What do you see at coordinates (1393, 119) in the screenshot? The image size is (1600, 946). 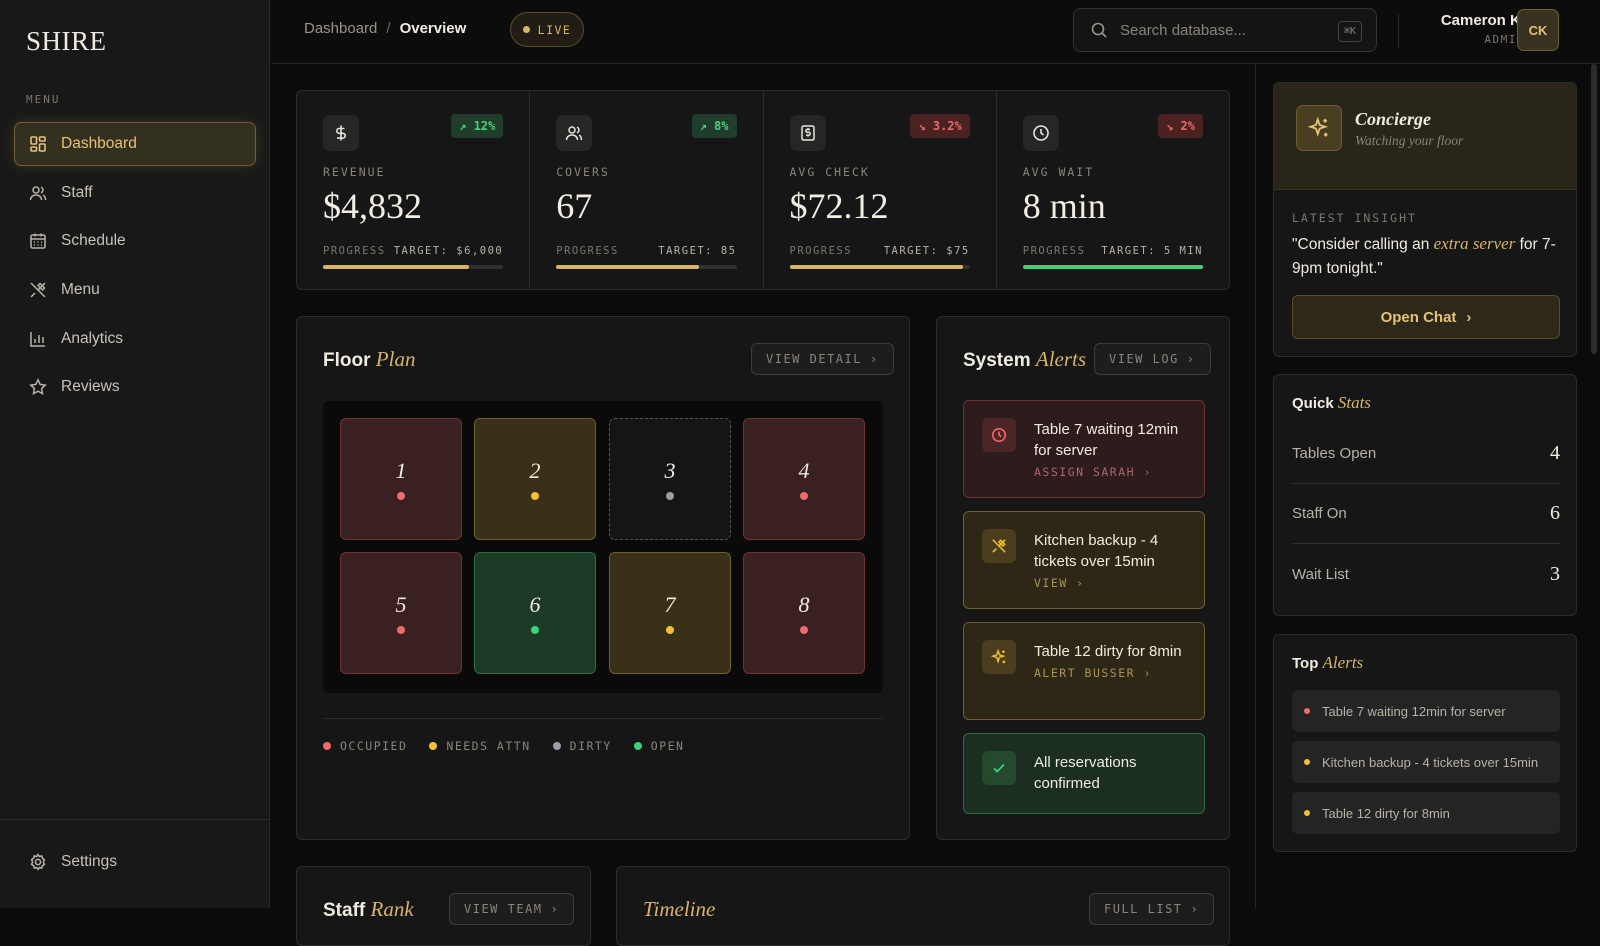 I see `concierge-title: Concierge` at bounding box center [1393, 119].